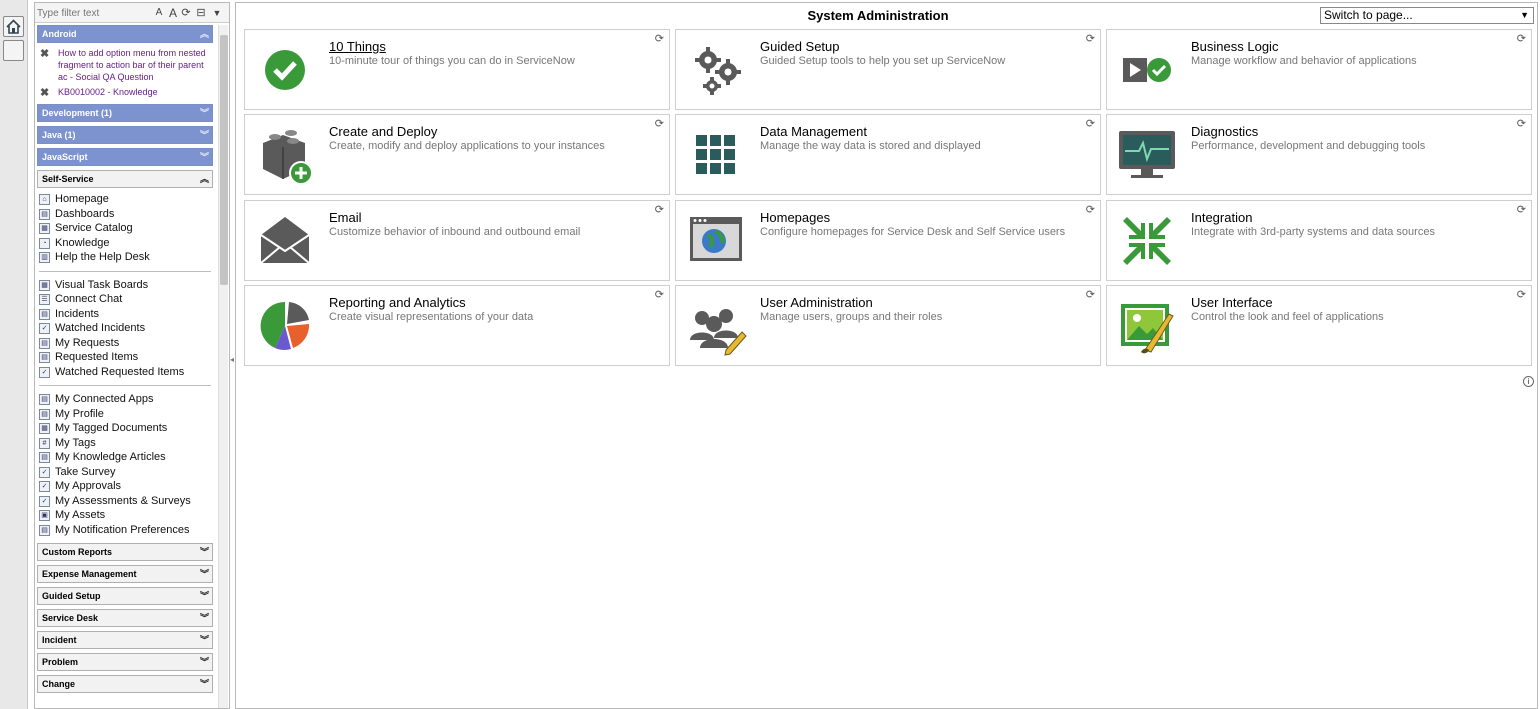  Describe the element at coordinates (1427, 15) in the screenshot. I see `switch-page-select: Switch to page... ▼` at that location.